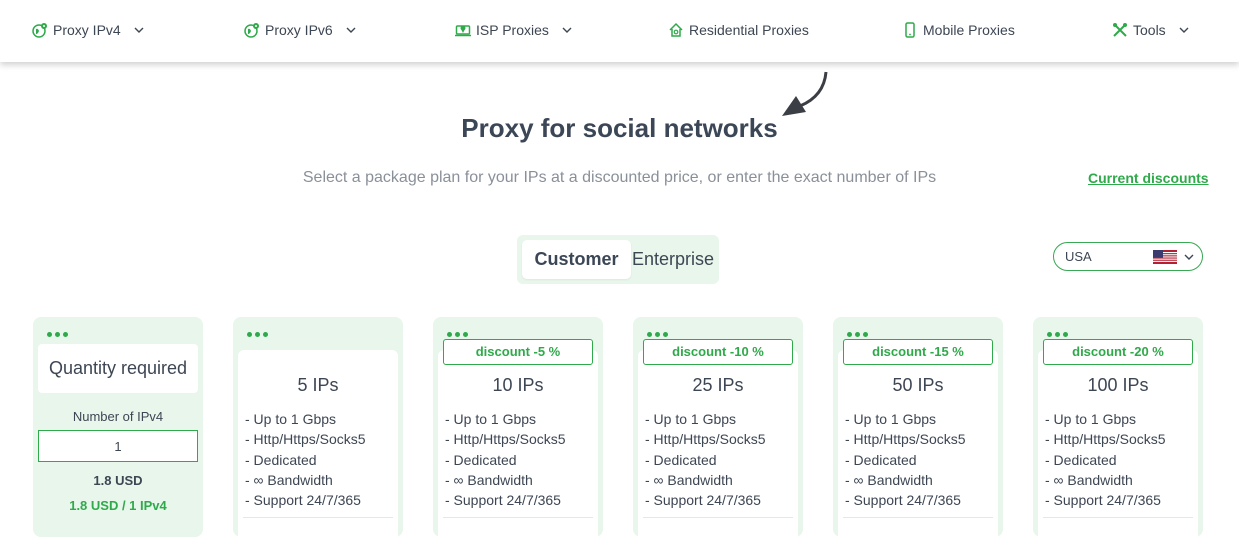  Describe the element at coordinates (576, 259) in the screenshot. I see `toggle-customer: Customer` at that location.